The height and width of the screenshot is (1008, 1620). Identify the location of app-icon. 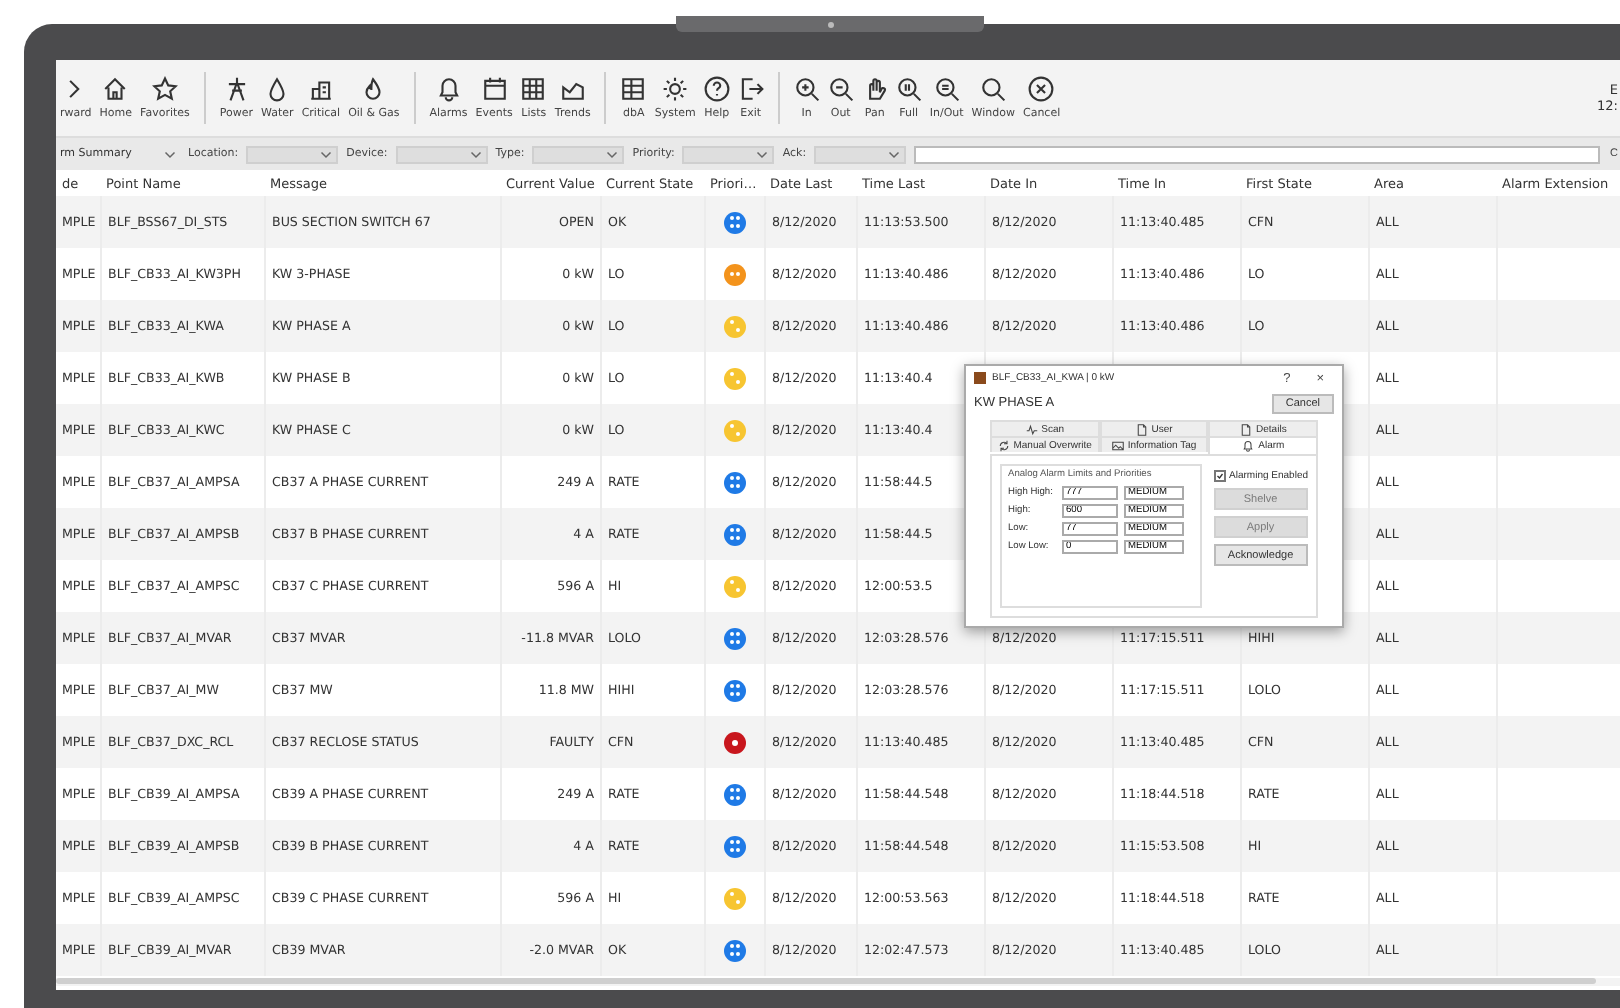
(980, 378).